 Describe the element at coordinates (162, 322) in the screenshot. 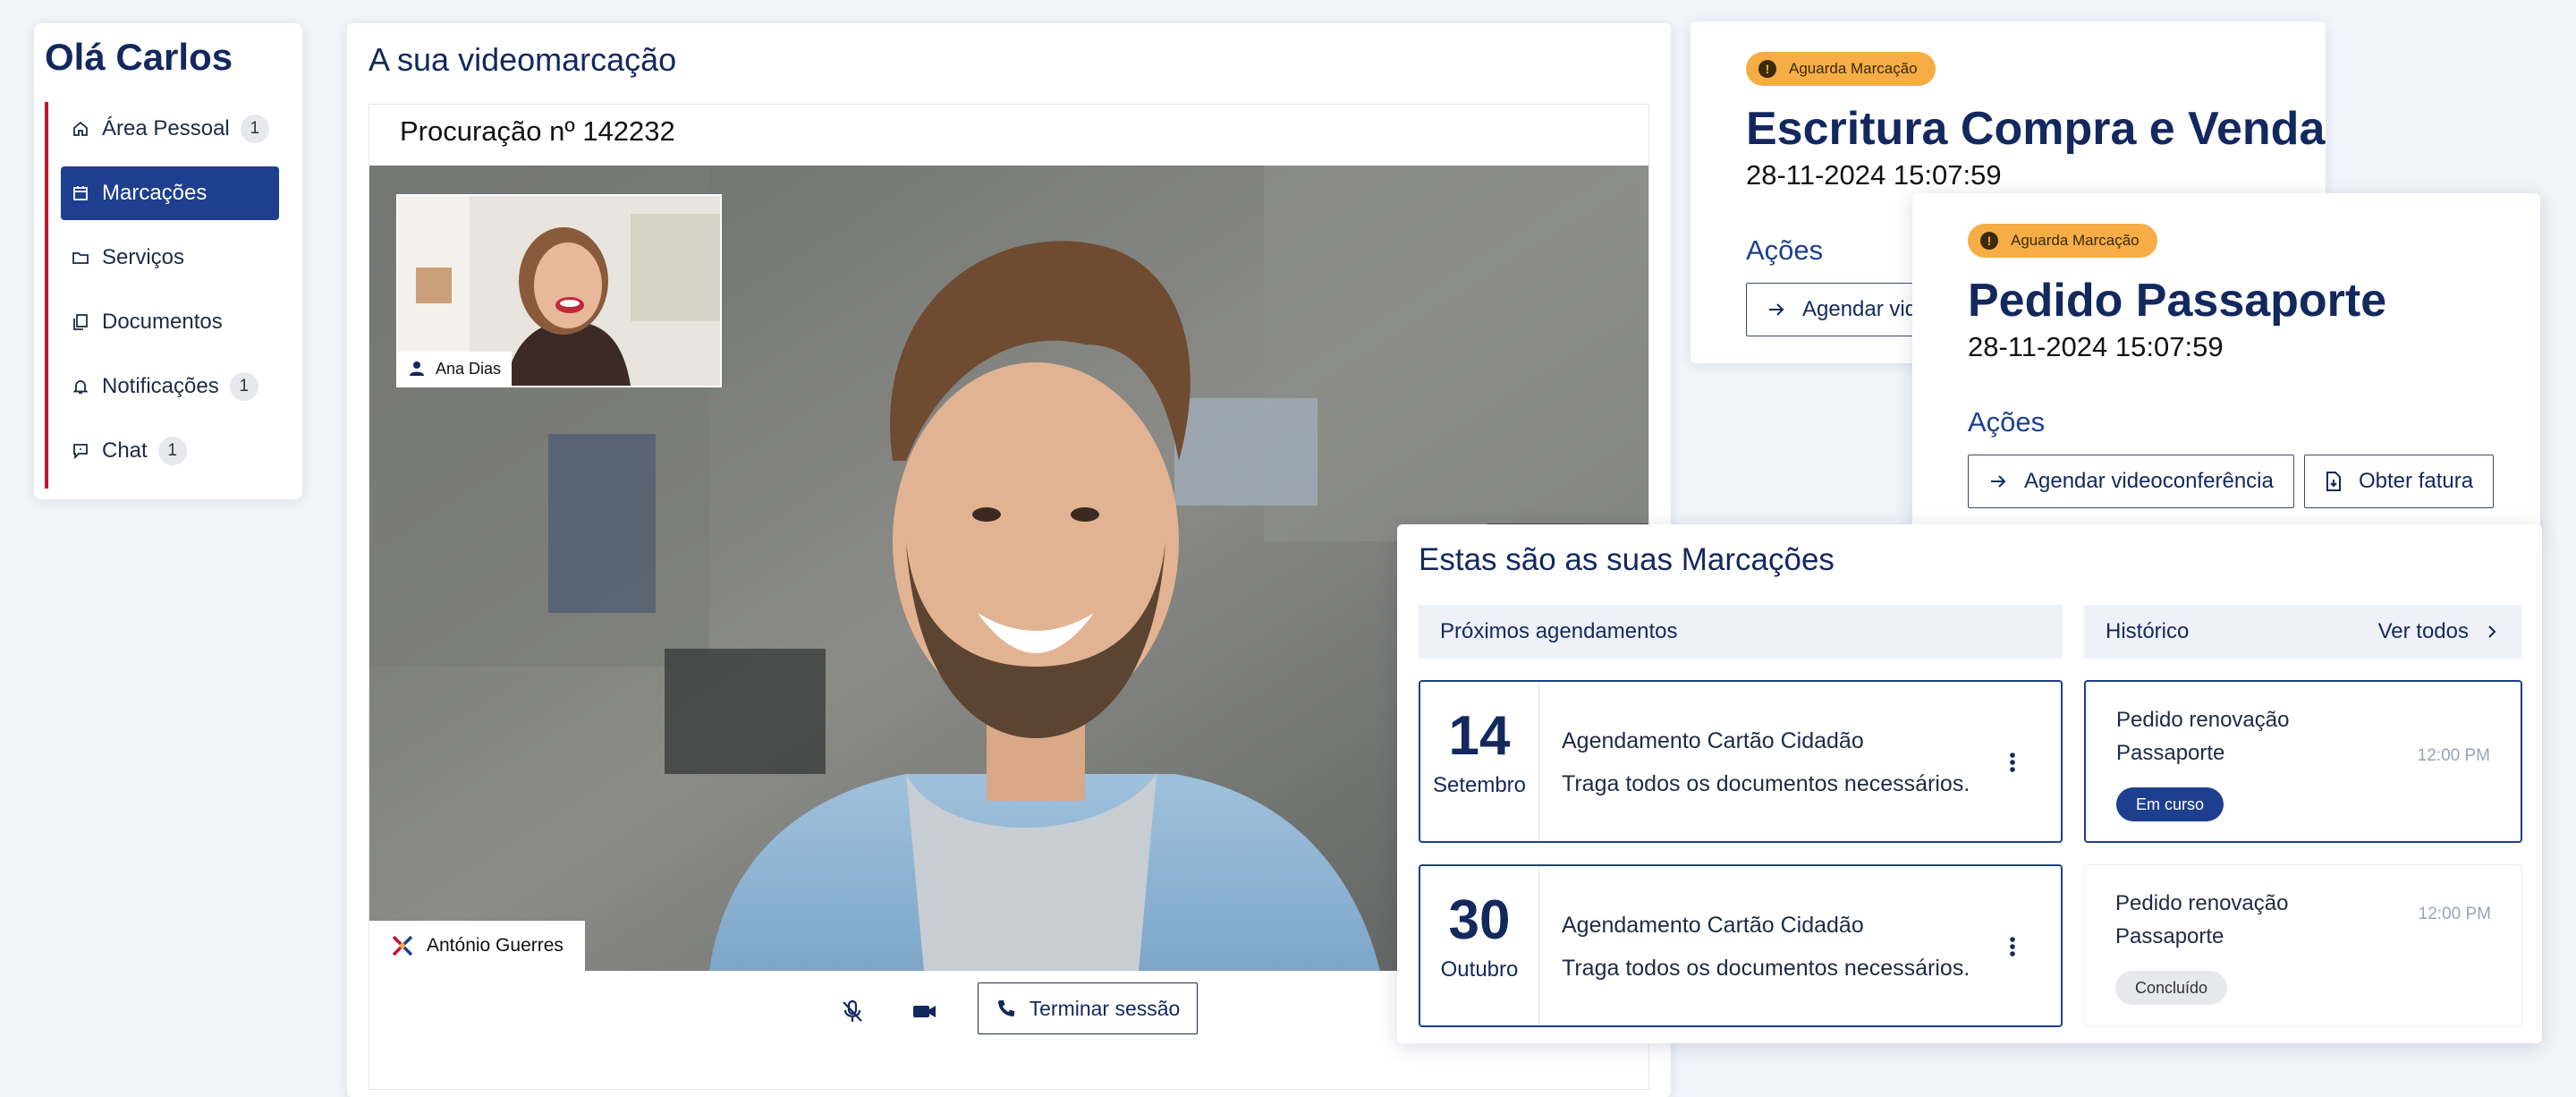

I see `sidebar-item-label: Documentos` at that location.